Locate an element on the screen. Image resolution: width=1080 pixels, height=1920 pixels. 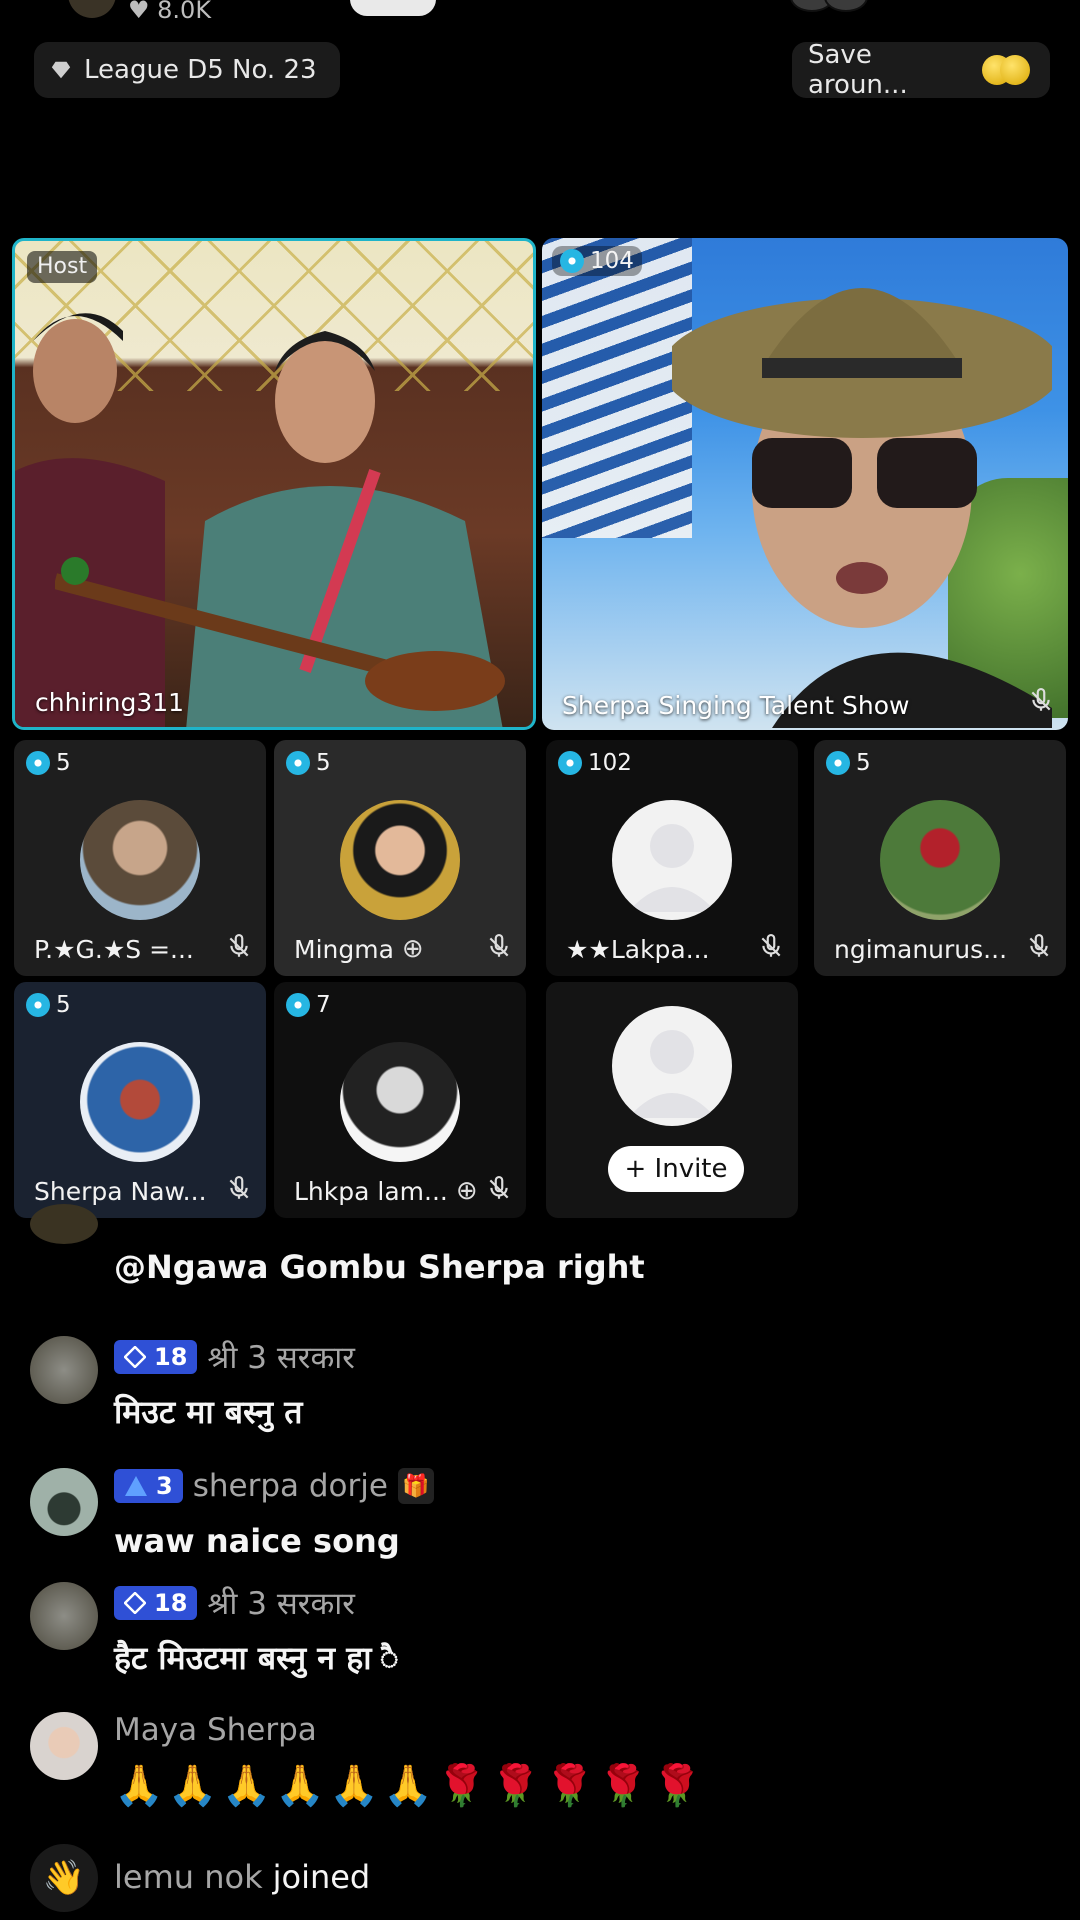
joined-username: lemu nok is located at coordinates (188, 1877).